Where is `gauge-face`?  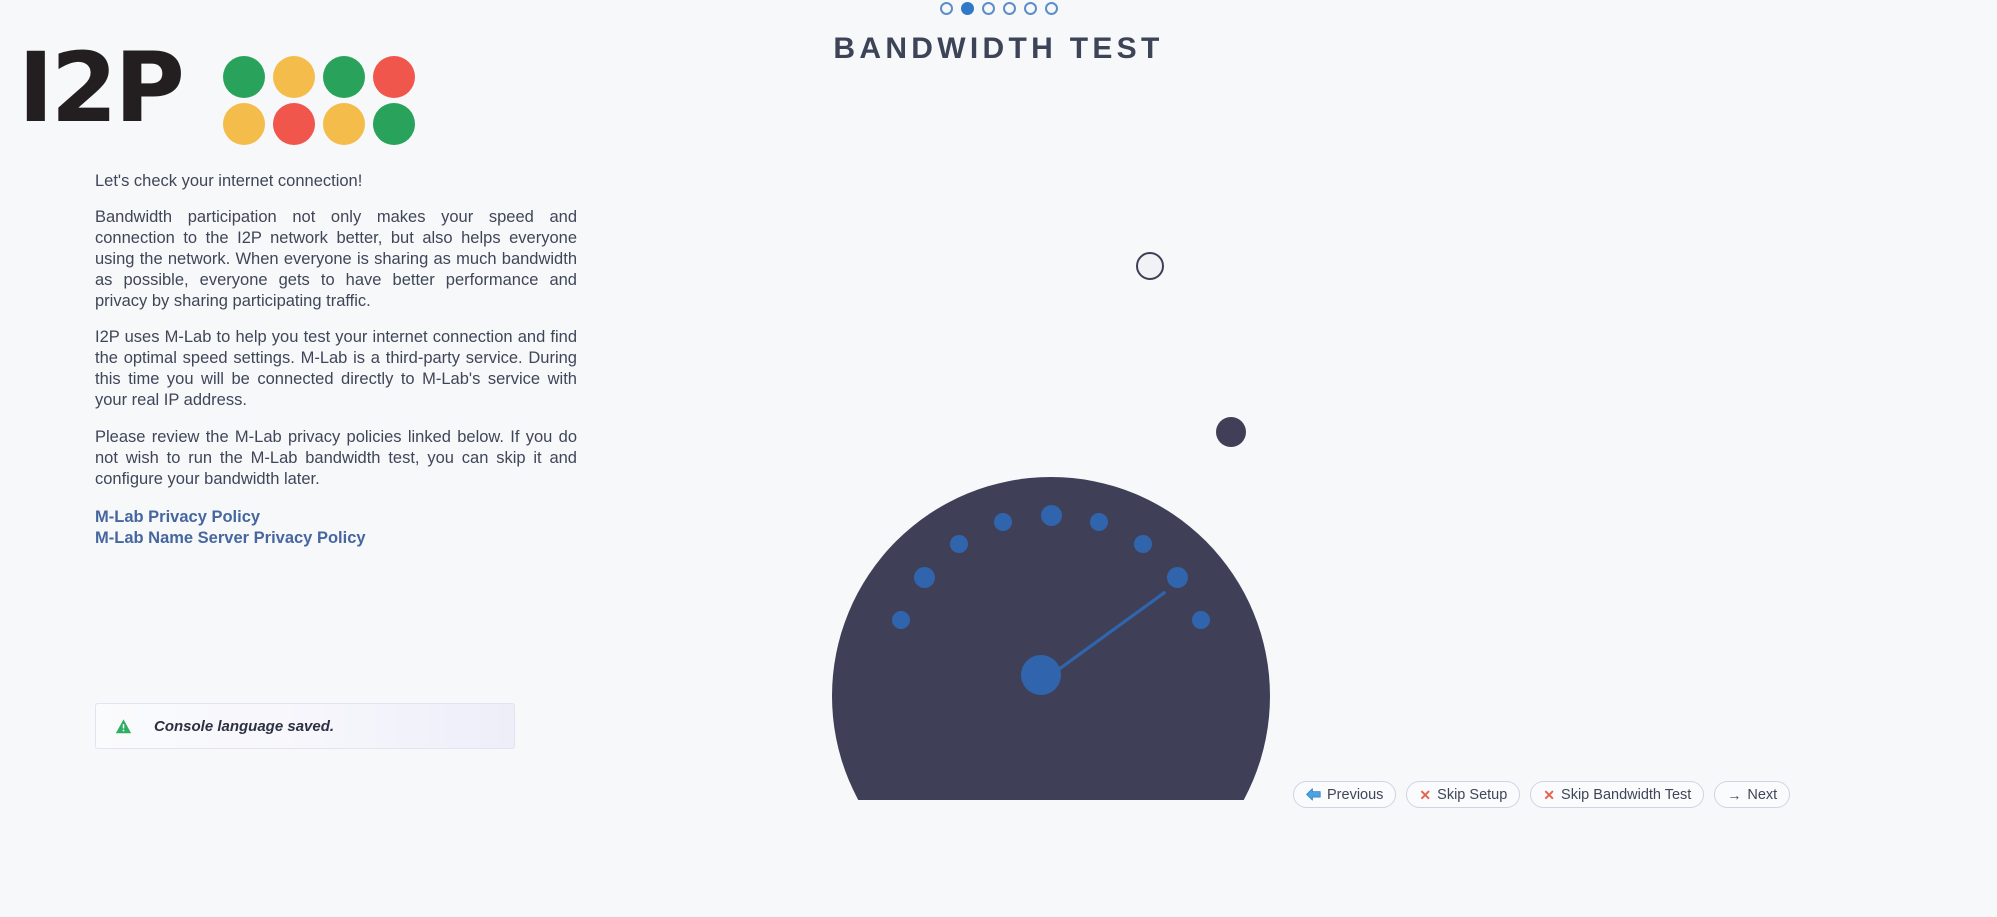
gauge-face is located at coordinates (1051, 638).